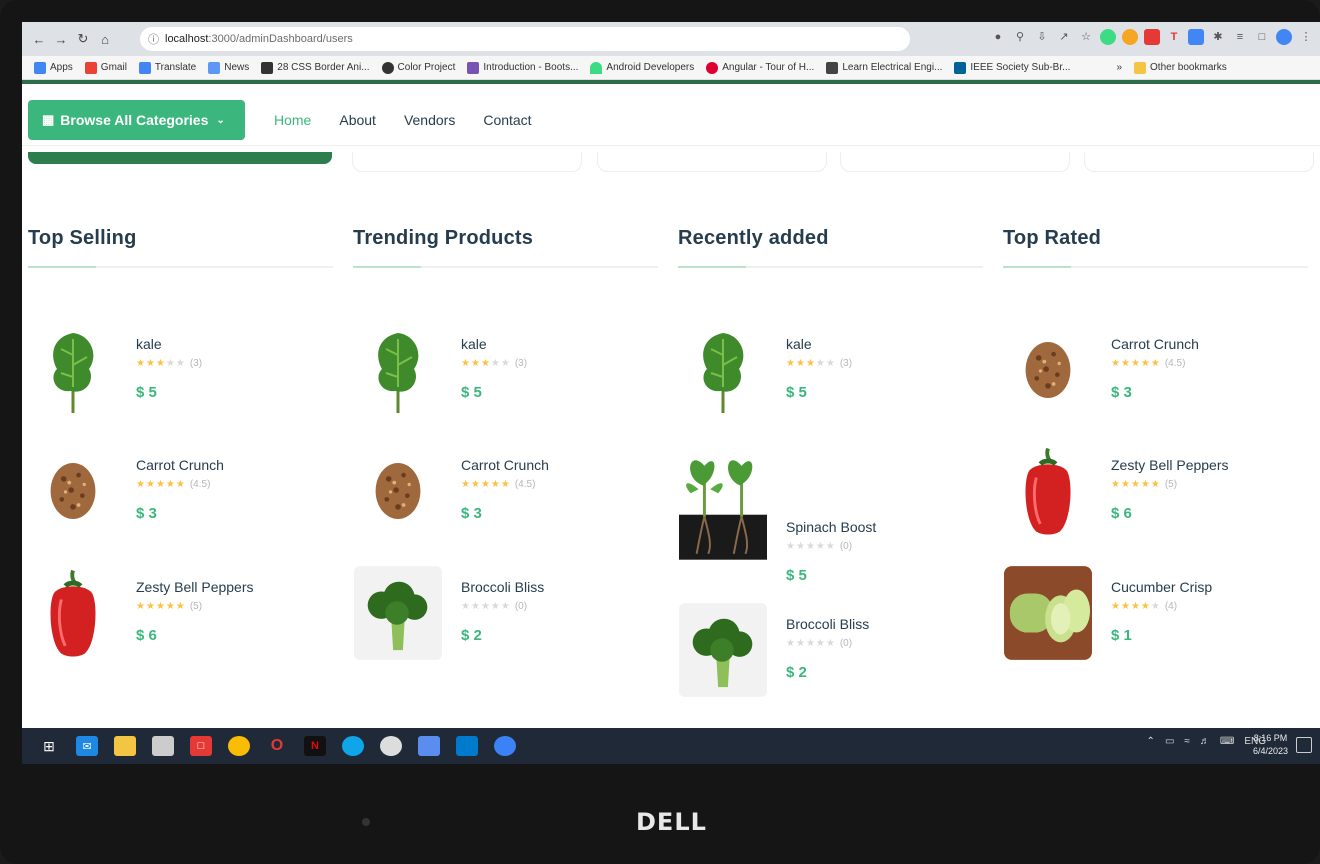 The image size is (1320, 864). Describe the element at coordinates (357, 120) in the screenshot. I see `menu-about: About` at that location.